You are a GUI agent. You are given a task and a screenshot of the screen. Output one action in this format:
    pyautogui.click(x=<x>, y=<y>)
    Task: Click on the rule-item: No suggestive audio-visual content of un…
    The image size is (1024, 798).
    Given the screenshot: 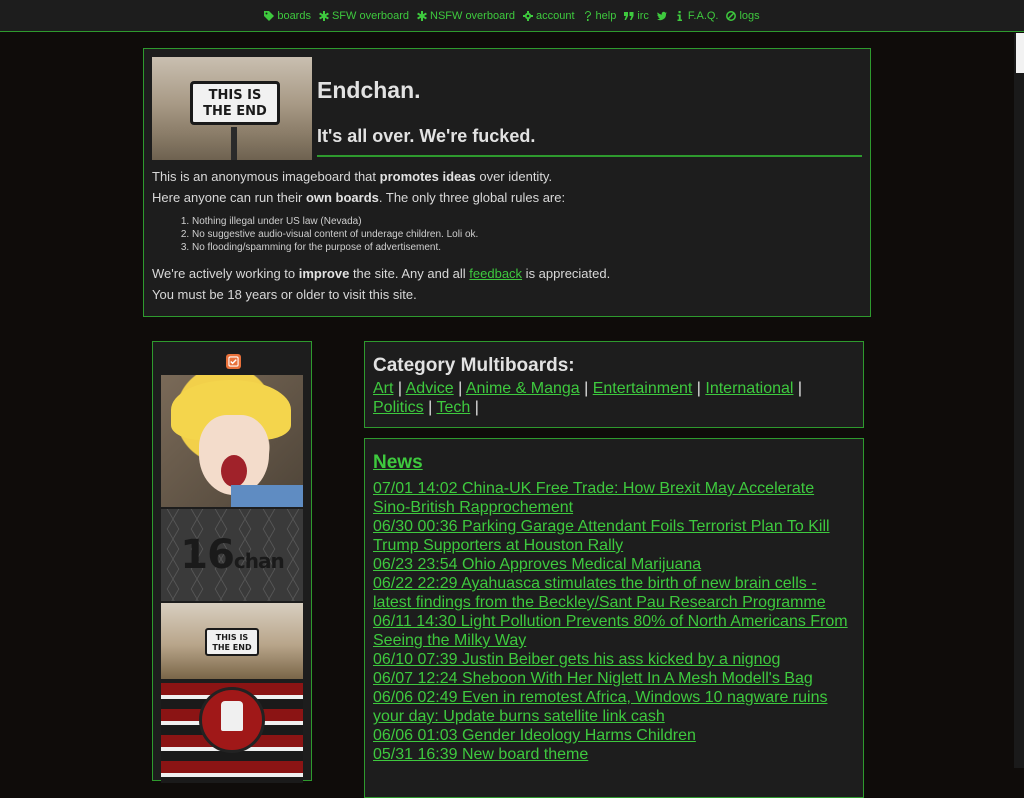 What is the action you would take?
    pyautogui.click(x=527, y=234)
    